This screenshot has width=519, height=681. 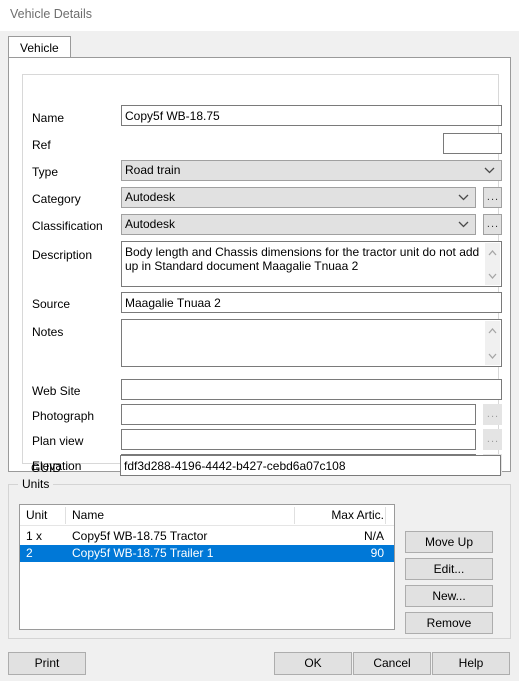 I want to click on tab-strip-background, so click(x=259, y=47).